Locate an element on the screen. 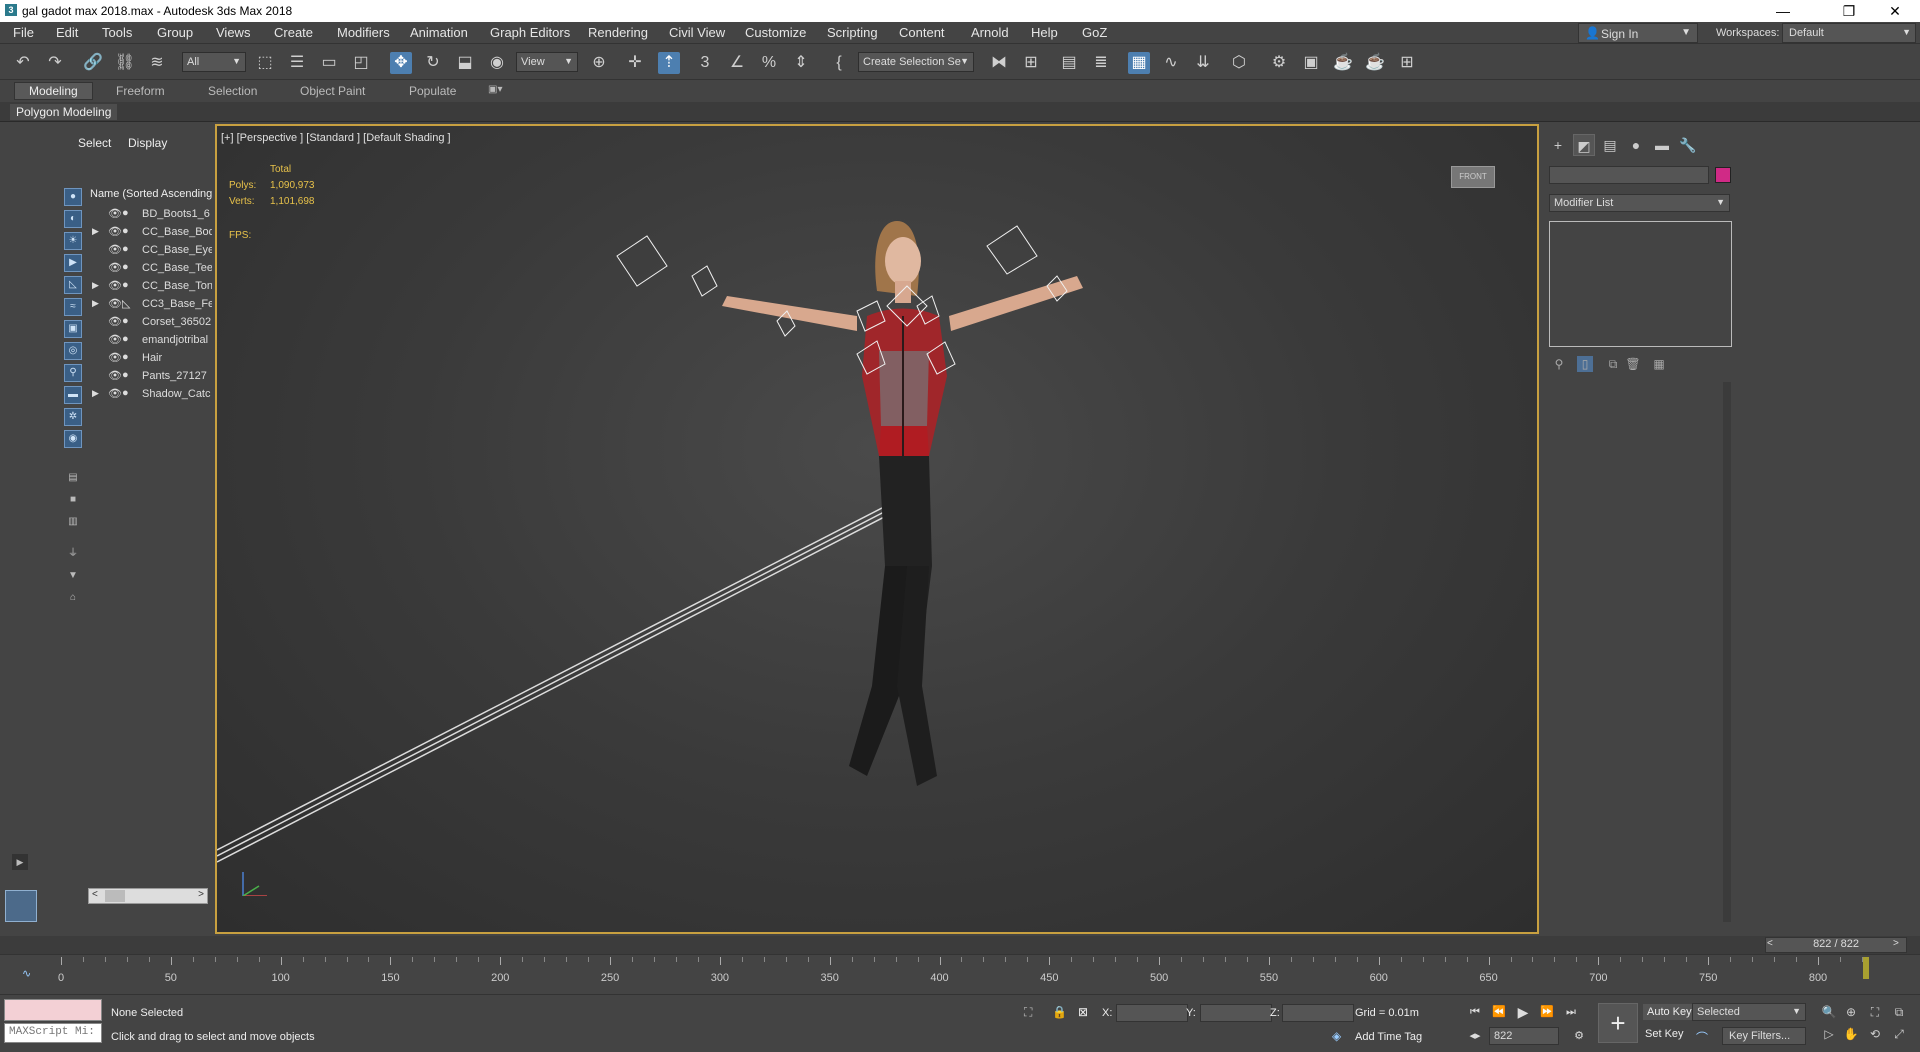  menu-views: Views is located at coordinates (233, 32).